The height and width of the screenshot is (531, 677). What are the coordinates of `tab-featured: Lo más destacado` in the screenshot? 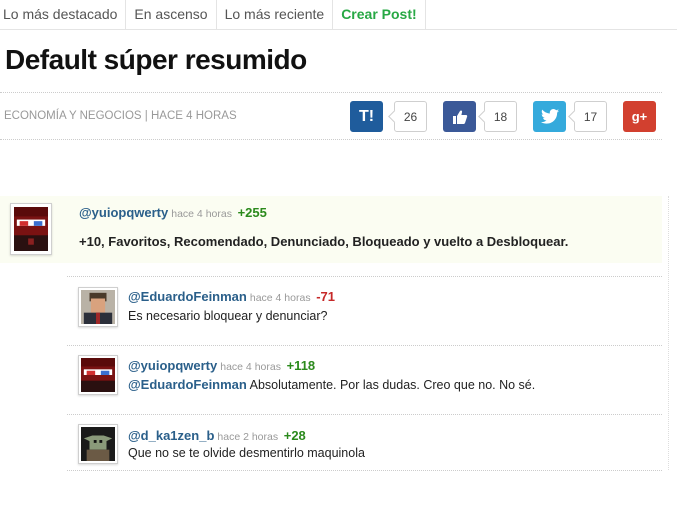 It's located at (63, 15).